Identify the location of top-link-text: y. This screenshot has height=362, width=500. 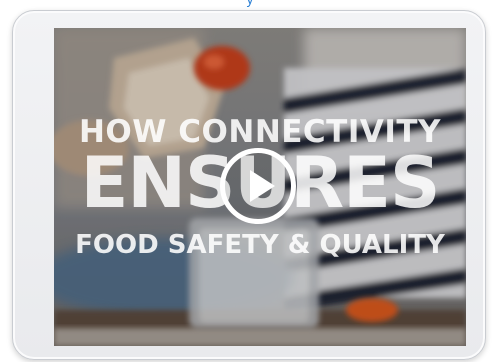
(250, 3).